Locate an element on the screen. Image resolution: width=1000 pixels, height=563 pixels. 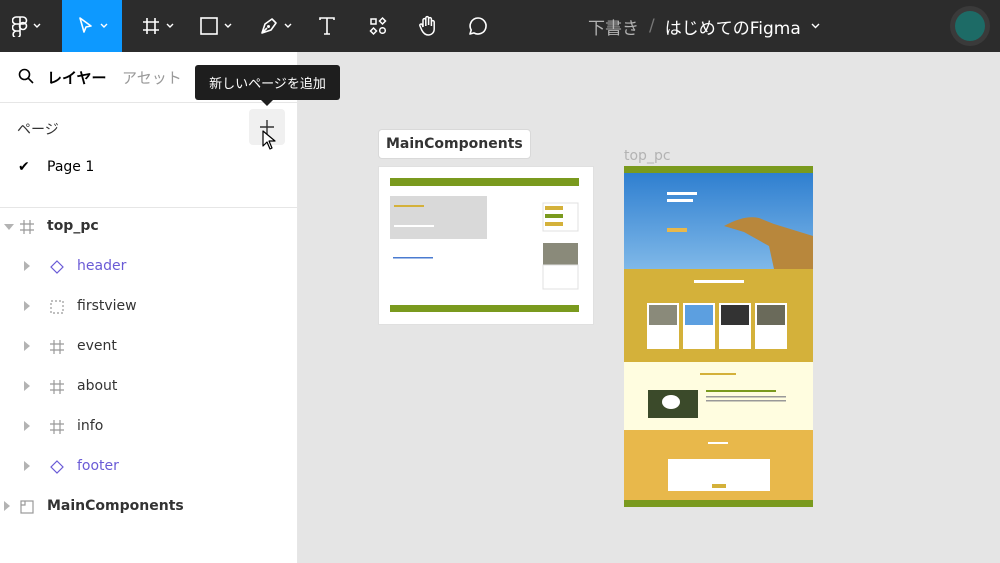
text-icon is located at coordinates (327, 26).